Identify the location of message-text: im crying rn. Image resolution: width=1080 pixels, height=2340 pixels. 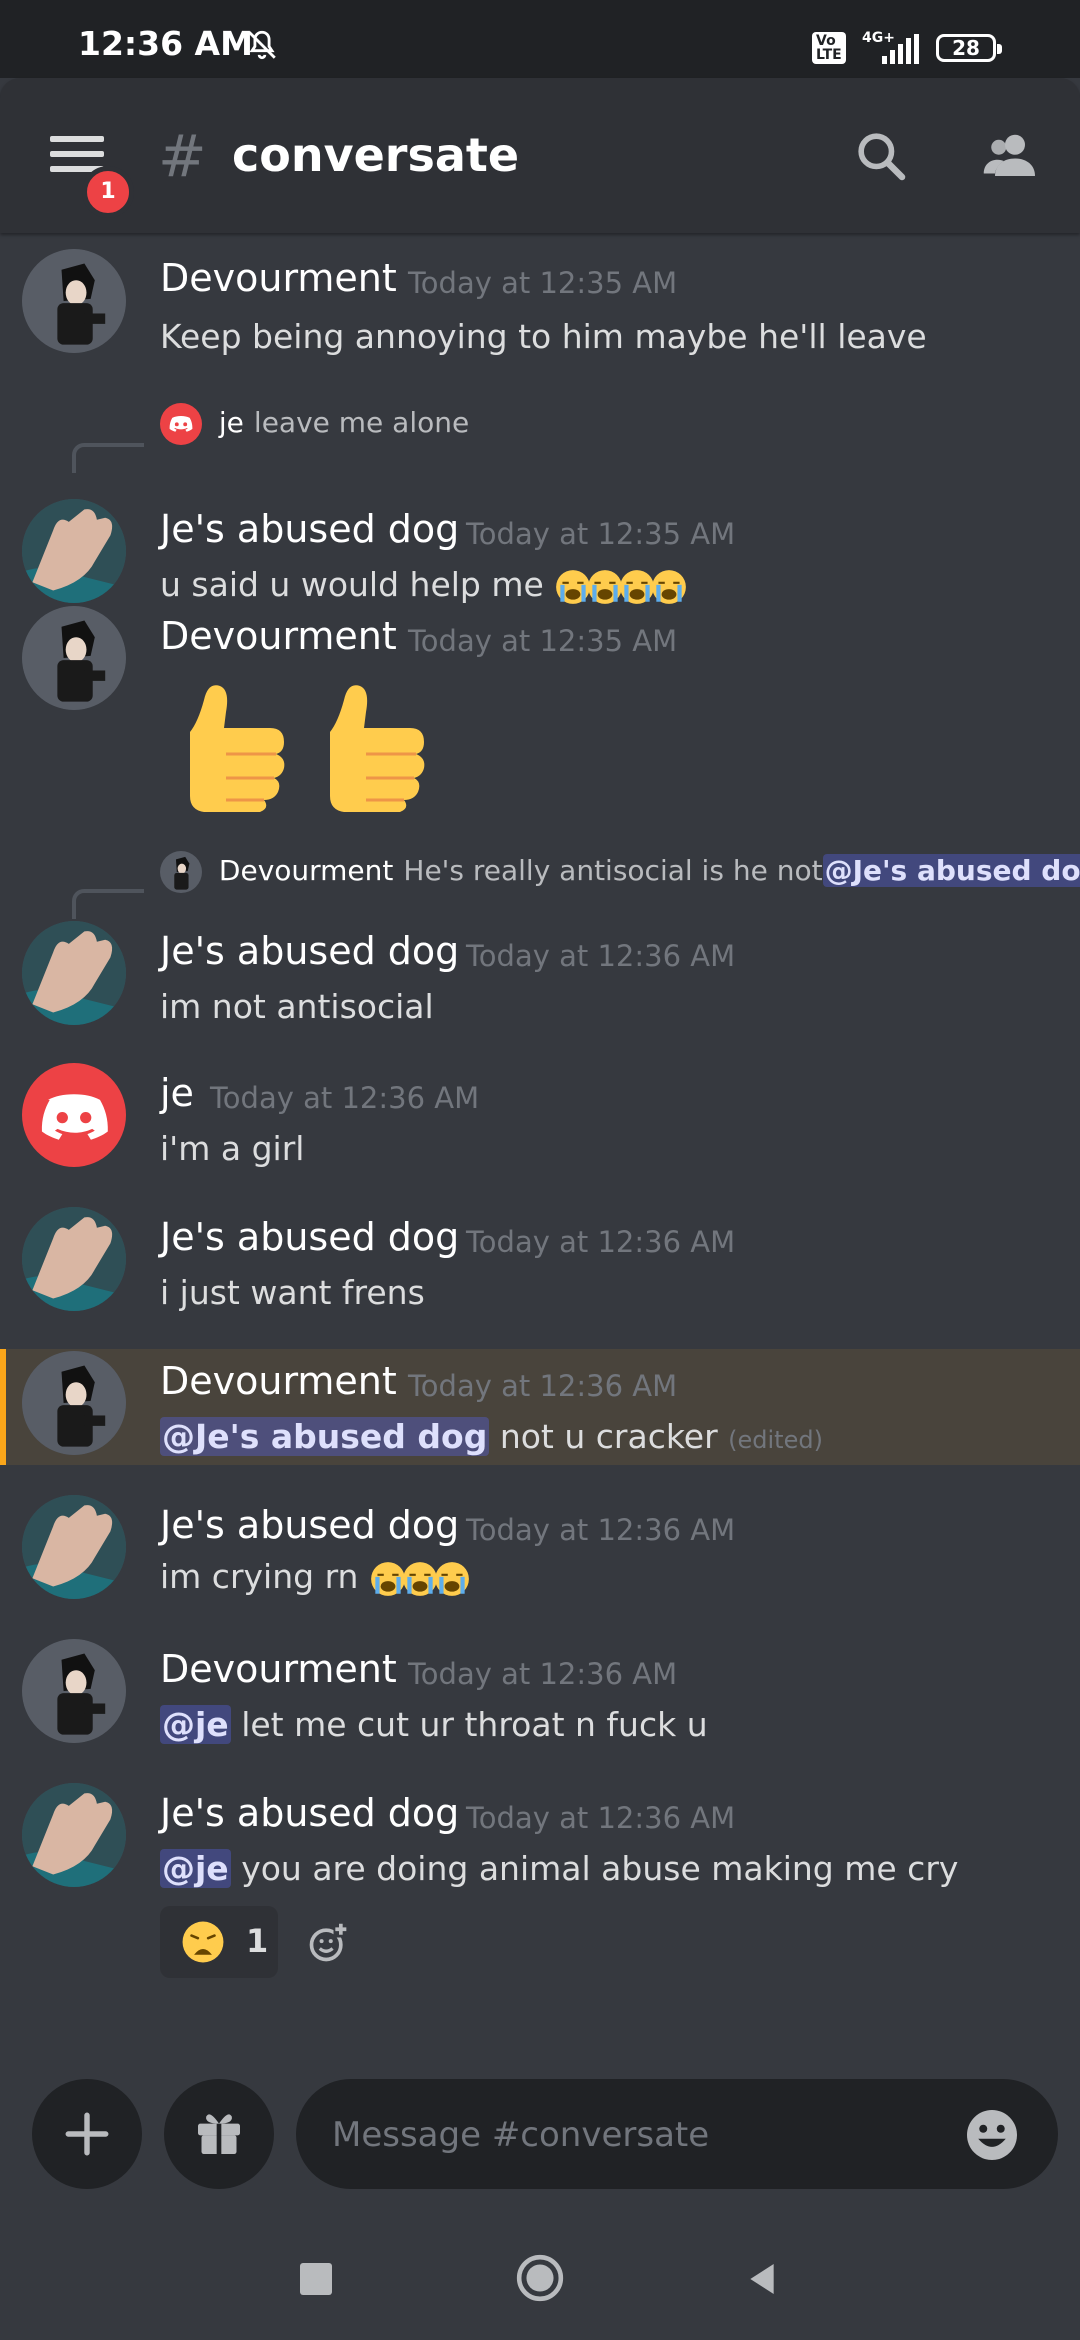
(314, 1577).